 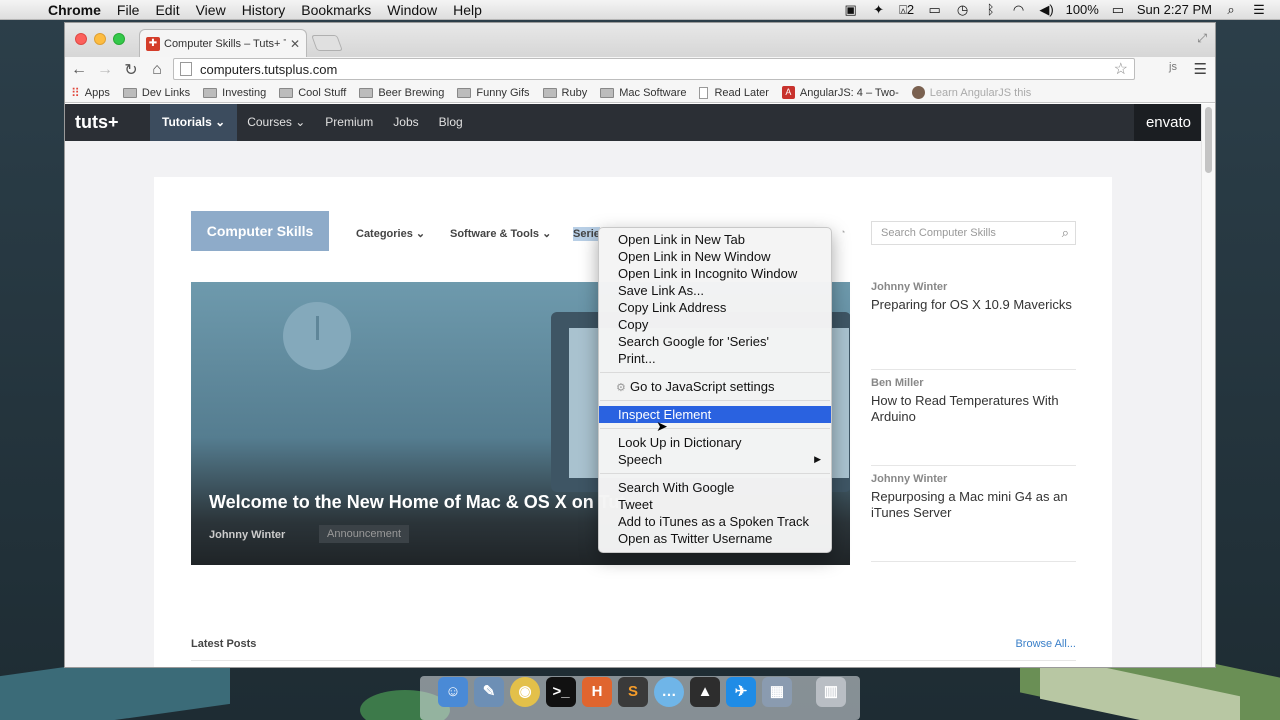 What do you see at coordinates (157, 70) in the screenshot?
I see `home-icon: ⌂` at bounding box center [157, 70].